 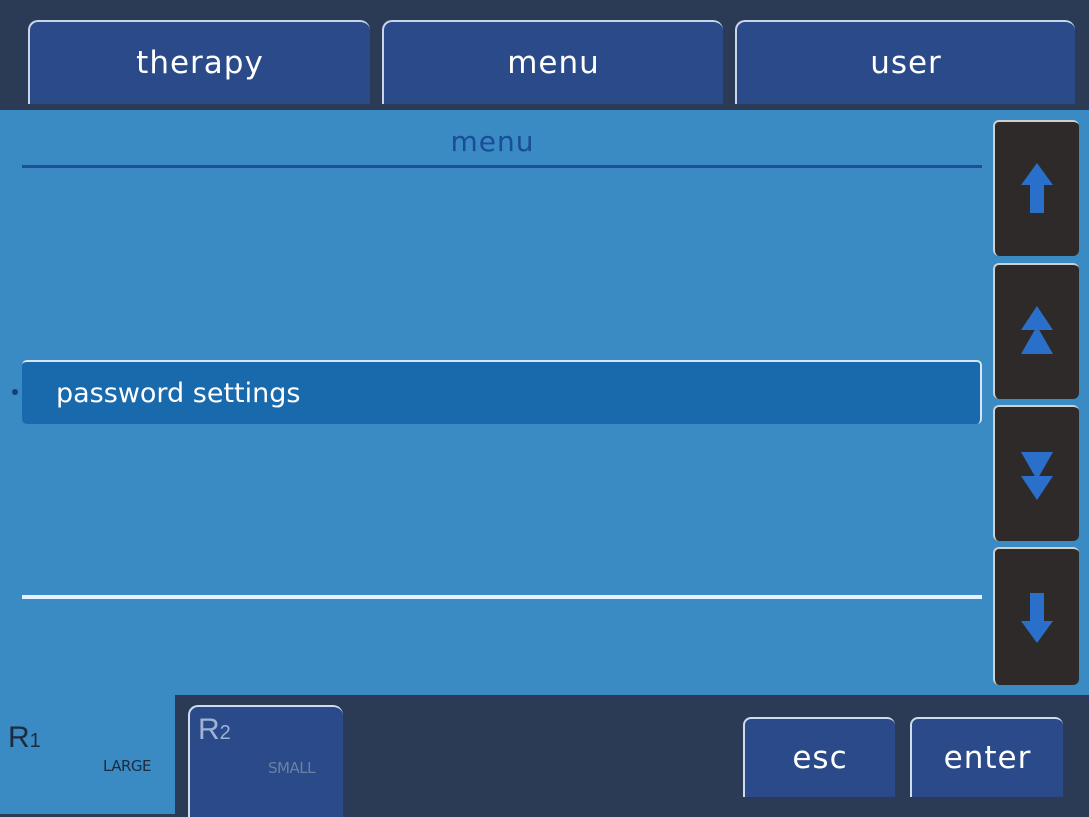 I want to click on panel-title: menu, so click(x=492, y=141).